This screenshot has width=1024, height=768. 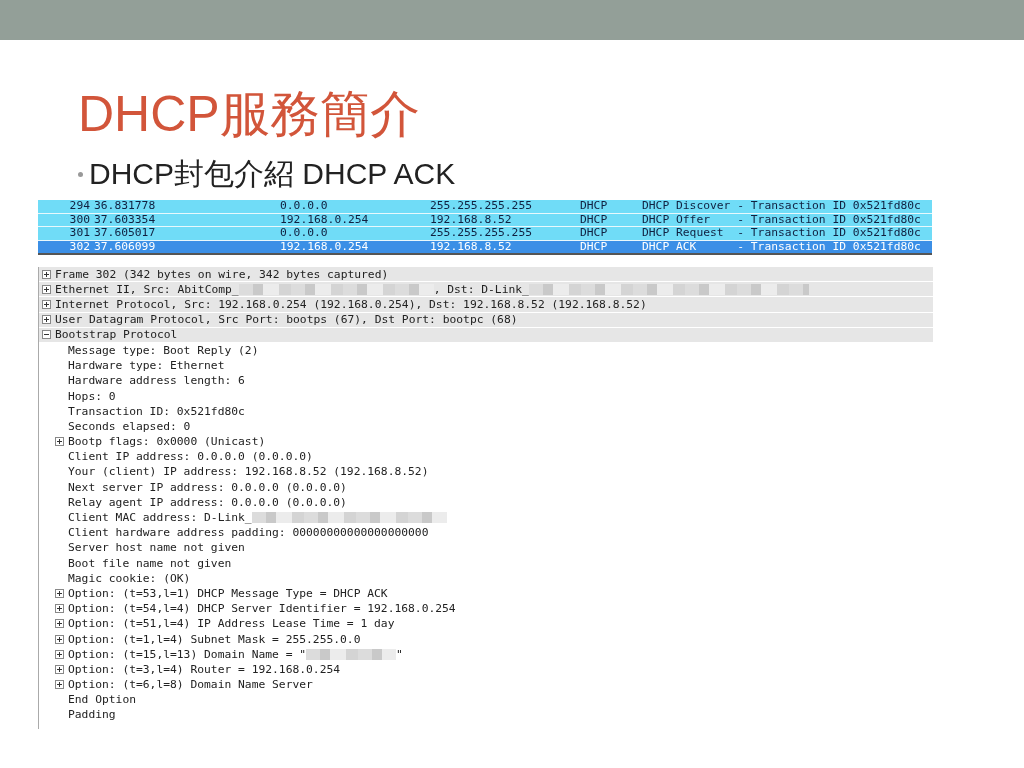 What do you see at coordinates (129, 578) in the screenshot?
I see `detail-text: Magic cookie: (OK)` at bounding box center [129, 578].